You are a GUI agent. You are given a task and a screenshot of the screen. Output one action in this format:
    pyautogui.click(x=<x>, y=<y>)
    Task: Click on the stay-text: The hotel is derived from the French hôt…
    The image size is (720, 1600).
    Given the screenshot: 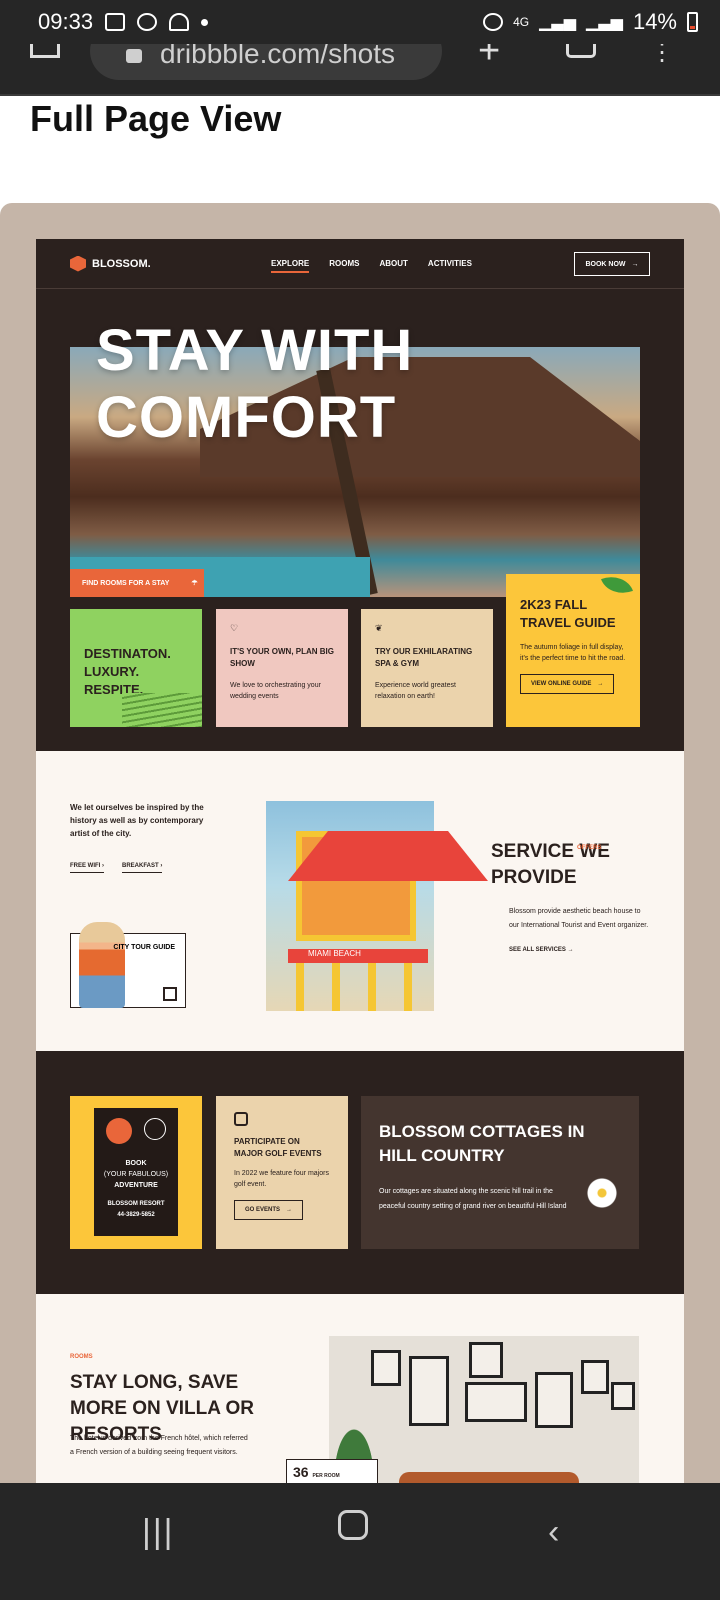 What is the action you would take?
    pyautogui.click(x=159, y=1445)
    